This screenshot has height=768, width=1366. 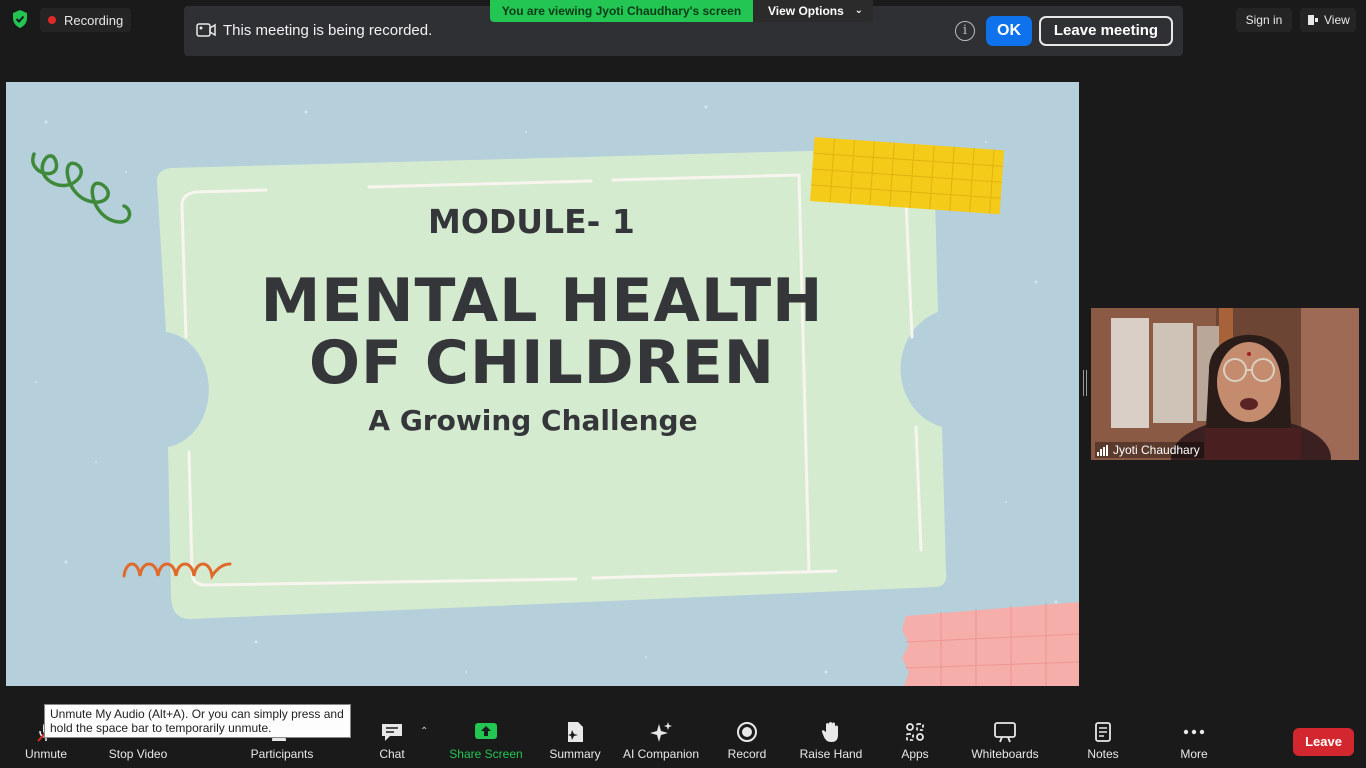 What do you see at coordinates (542, 301) in the screenshot?
I see `slide-title-line-1: MENTAL HEALTH` at bounding box center [542, 301].